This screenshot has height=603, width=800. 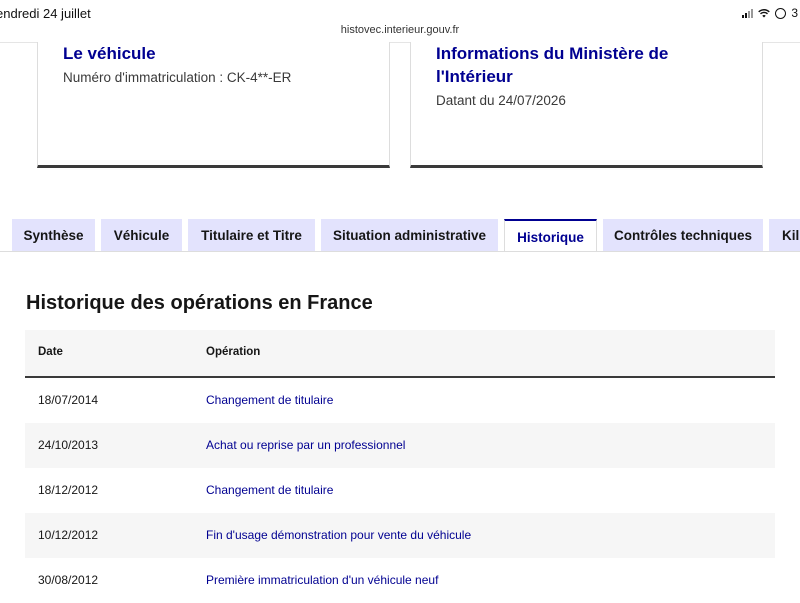 What do you see at coordinates (109, 53) in the screenshot?
I see `vehicle-card-title: Le véhicule` at bounding box center [109, 53].